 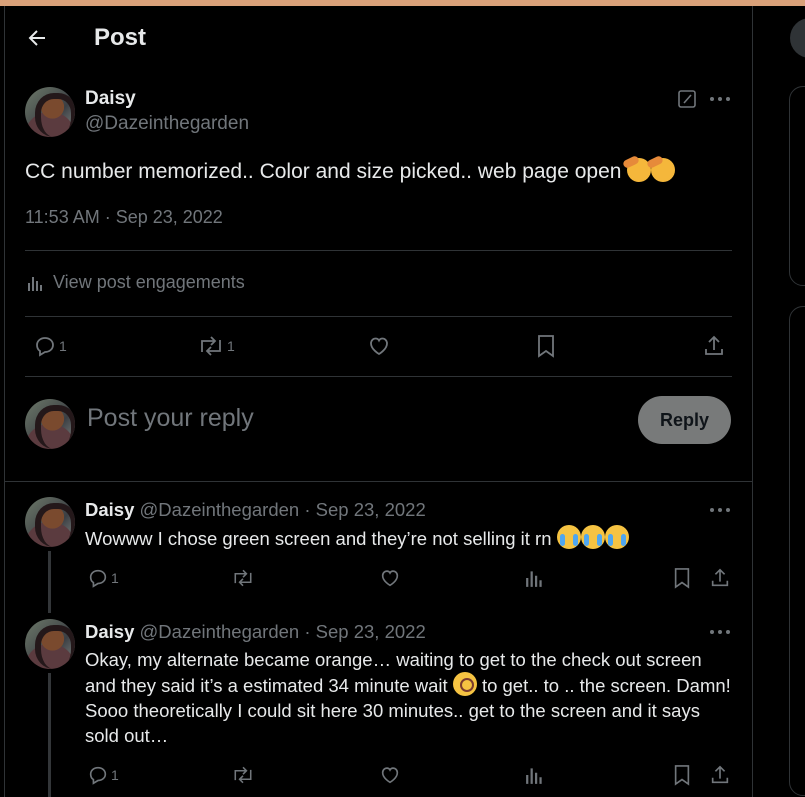 I want to click on reply-submit-button: Reply, so click(x=684, y=420).